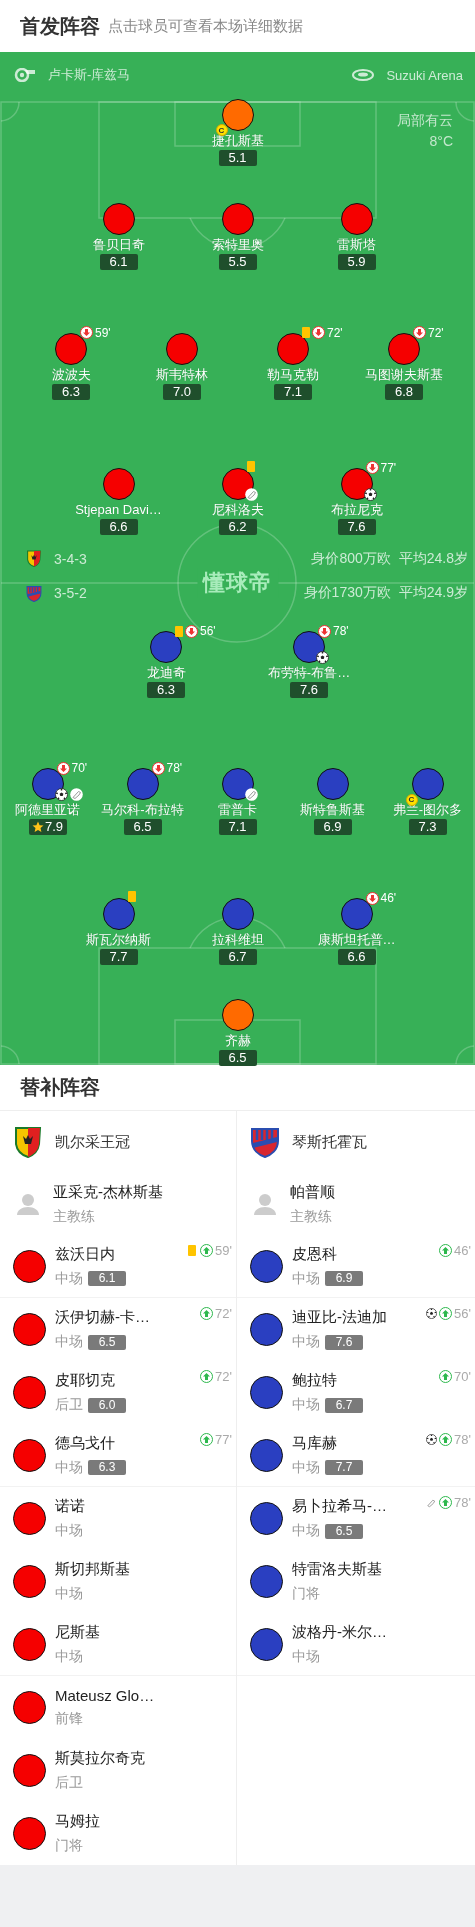 The height and width of the screenshot is (1927, 475). I want to click on player-name: 马尔科-布拉特, so click(142, 810).